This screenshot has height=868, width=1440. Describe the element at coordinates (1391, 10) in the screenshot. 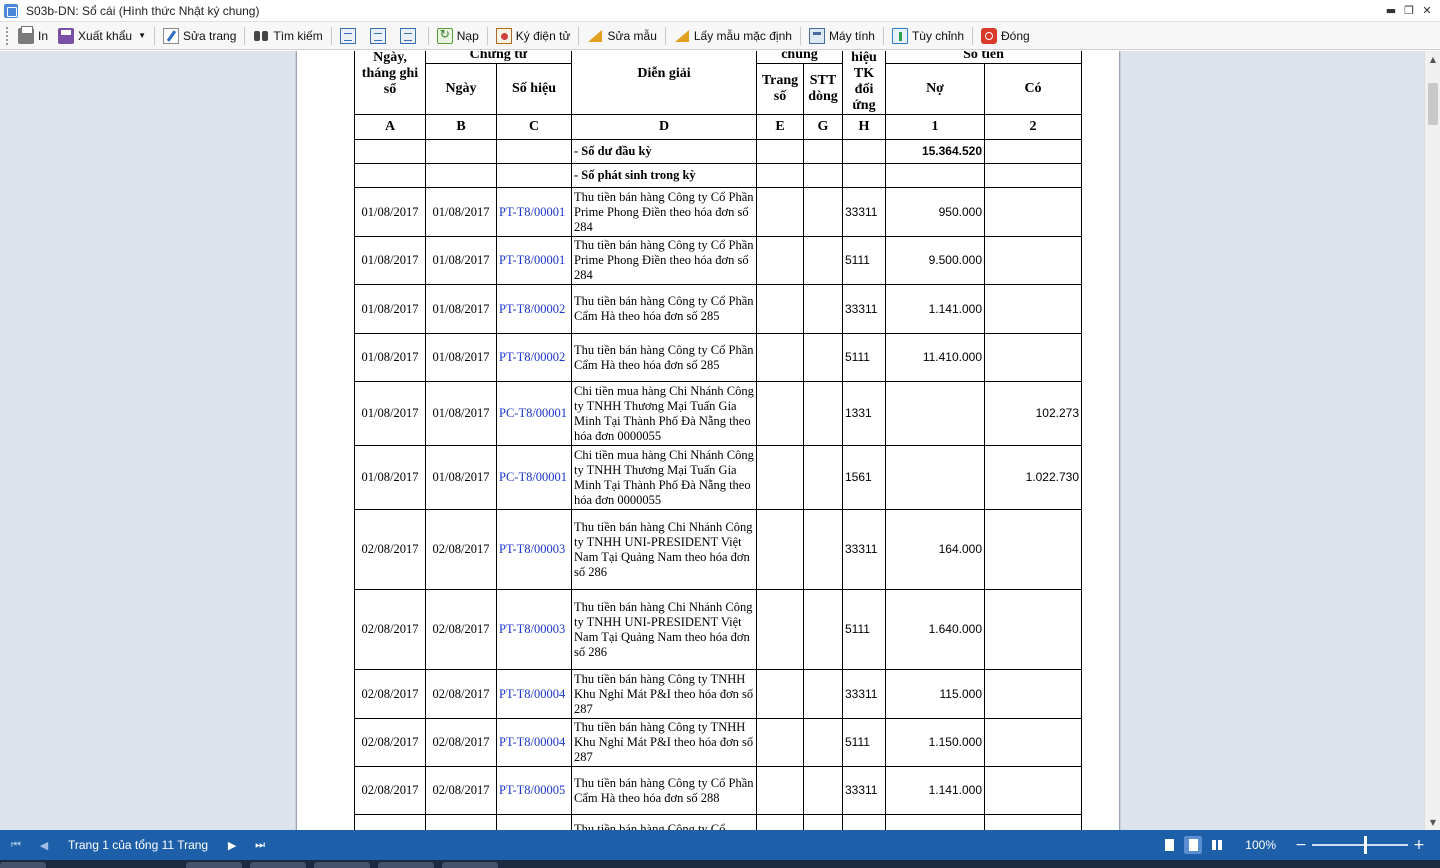

I see `minimize-icon: ▬` at that location.